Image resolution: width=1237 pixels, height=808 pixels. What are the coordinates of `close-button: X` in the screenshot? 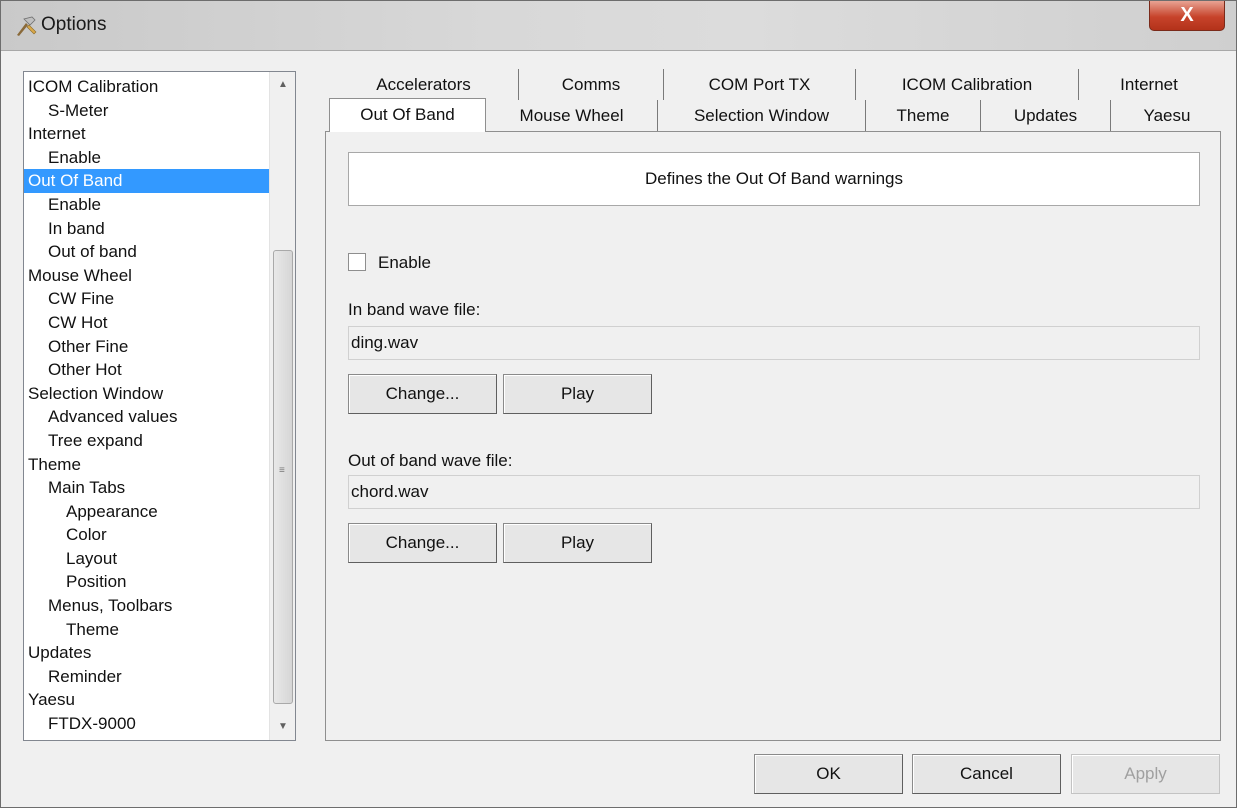 It's located at (1187, 16).